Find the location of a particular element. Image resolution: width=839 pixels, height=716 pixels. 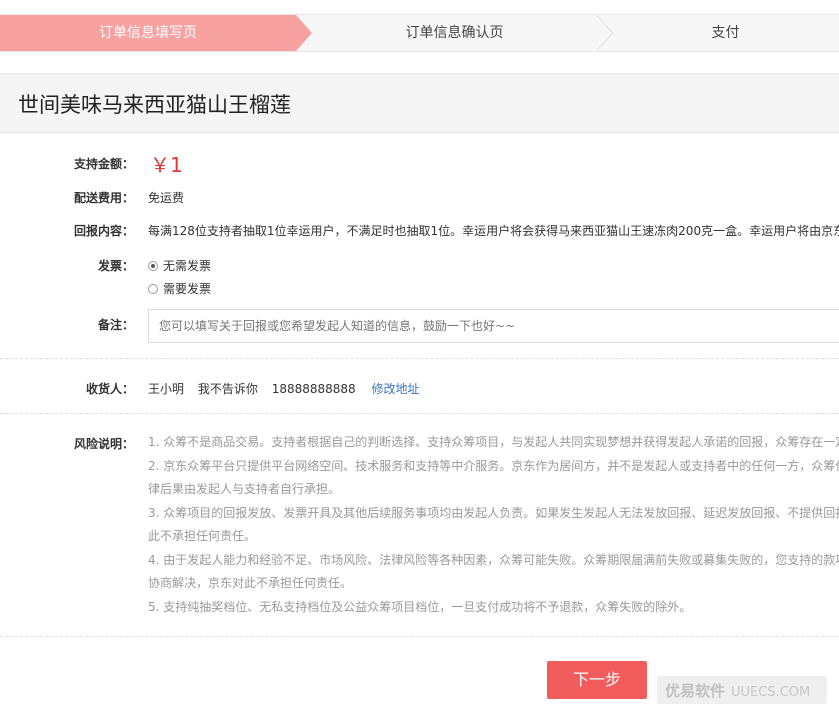

note-label: 备注： is located at coordinates (115, 325).